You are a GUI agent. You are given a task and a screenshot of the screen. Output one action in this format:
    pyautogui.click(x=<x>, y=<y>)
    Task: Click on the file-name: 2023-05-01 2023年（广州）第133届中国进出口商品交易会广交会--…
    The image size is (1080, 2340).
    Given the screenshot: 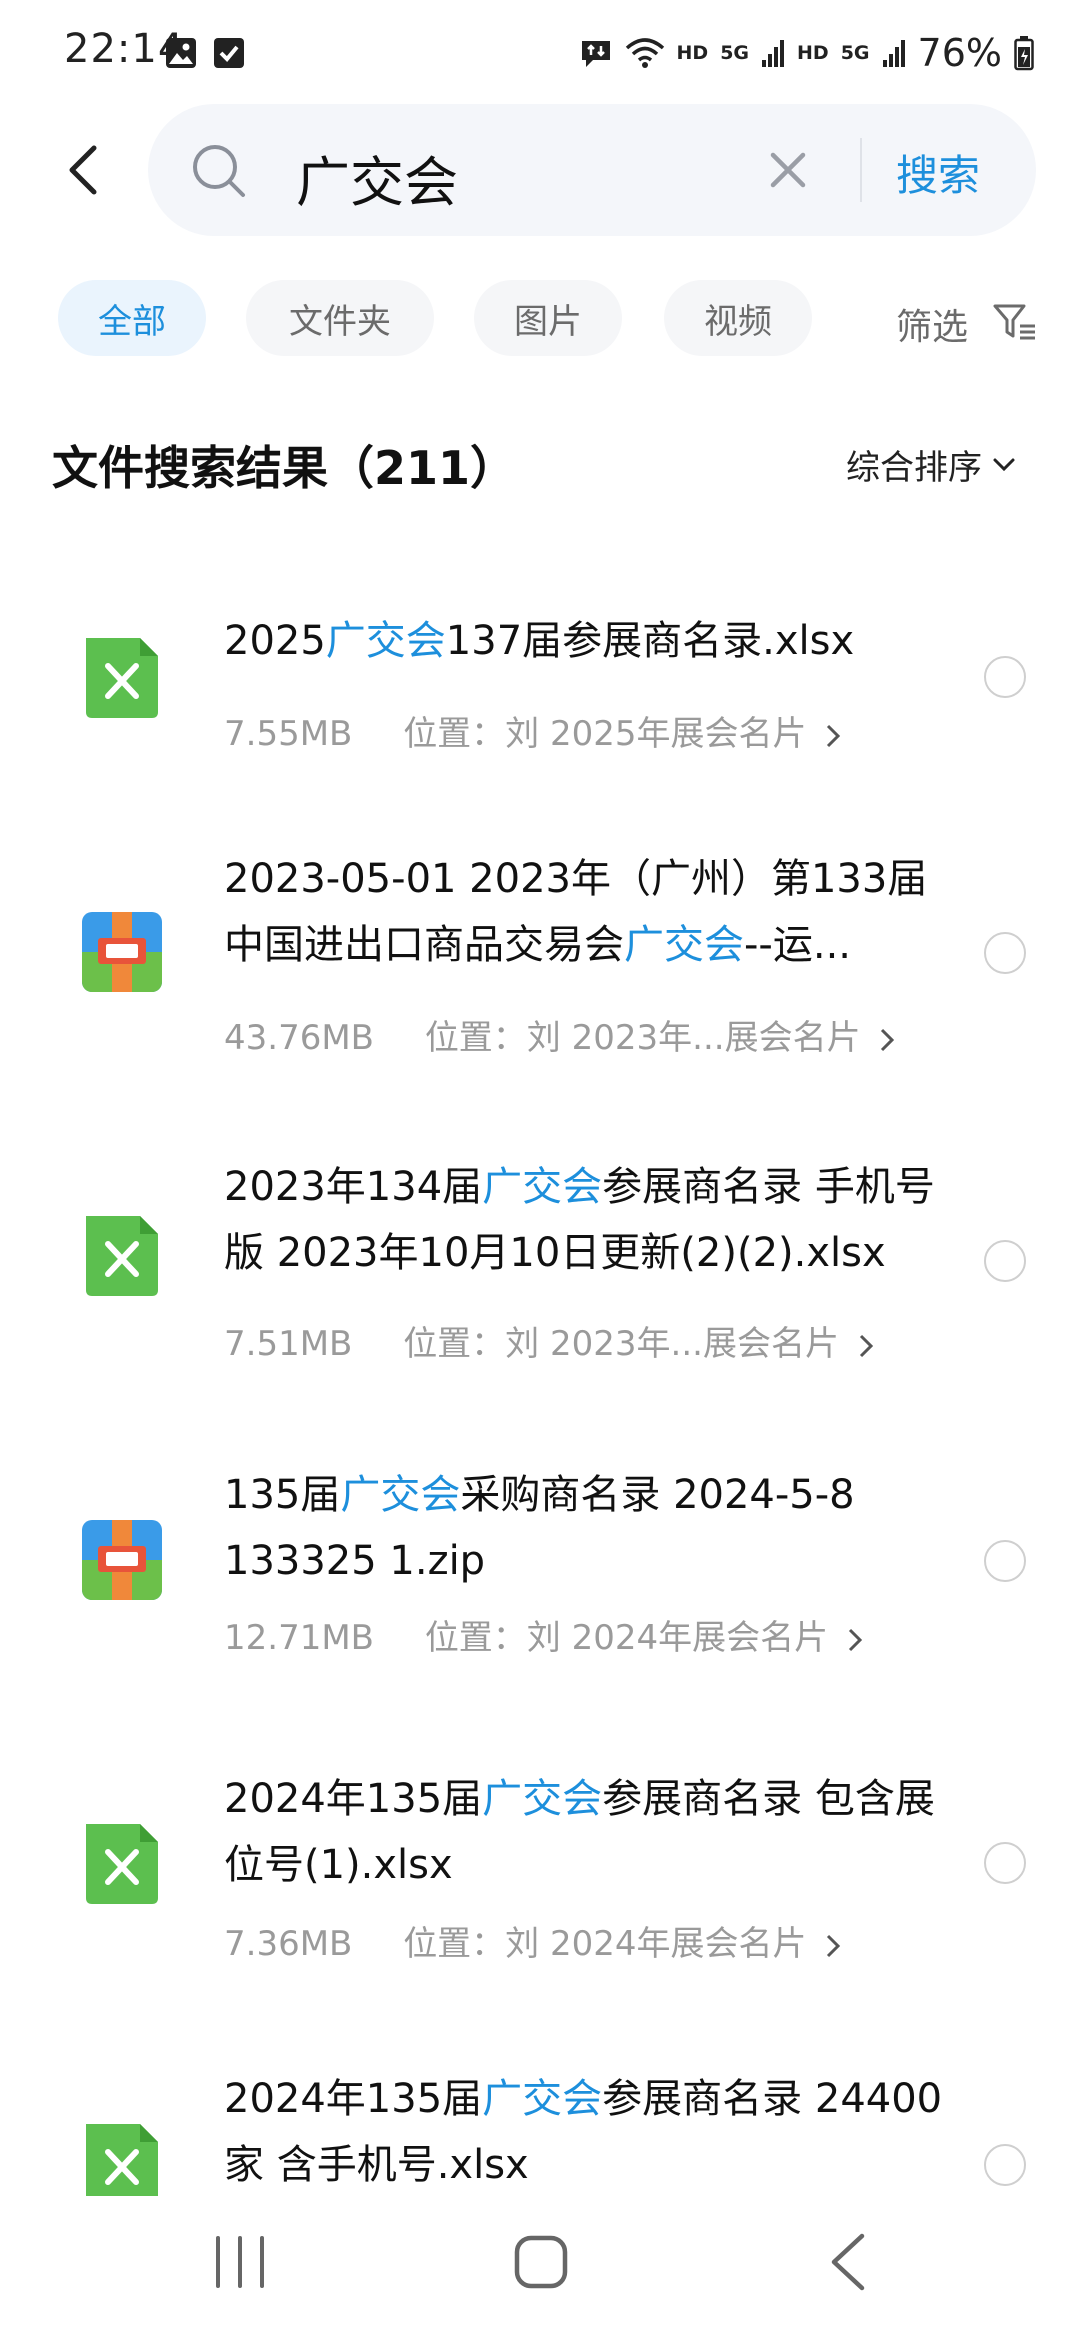 What is the action you would take?
    pyautogui.click(x=576, y=912)
    